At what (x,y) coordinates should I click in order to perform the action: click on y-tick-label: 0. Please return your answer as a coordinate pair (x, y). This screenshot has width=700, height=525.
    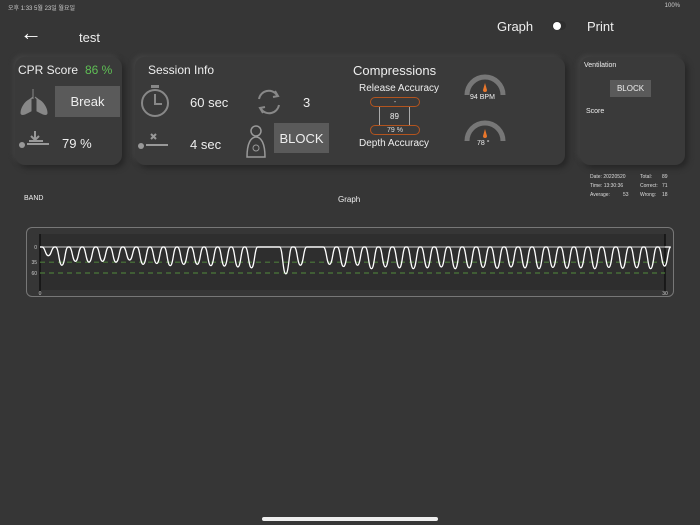
    Looking at the image, I should click on (35, 248).